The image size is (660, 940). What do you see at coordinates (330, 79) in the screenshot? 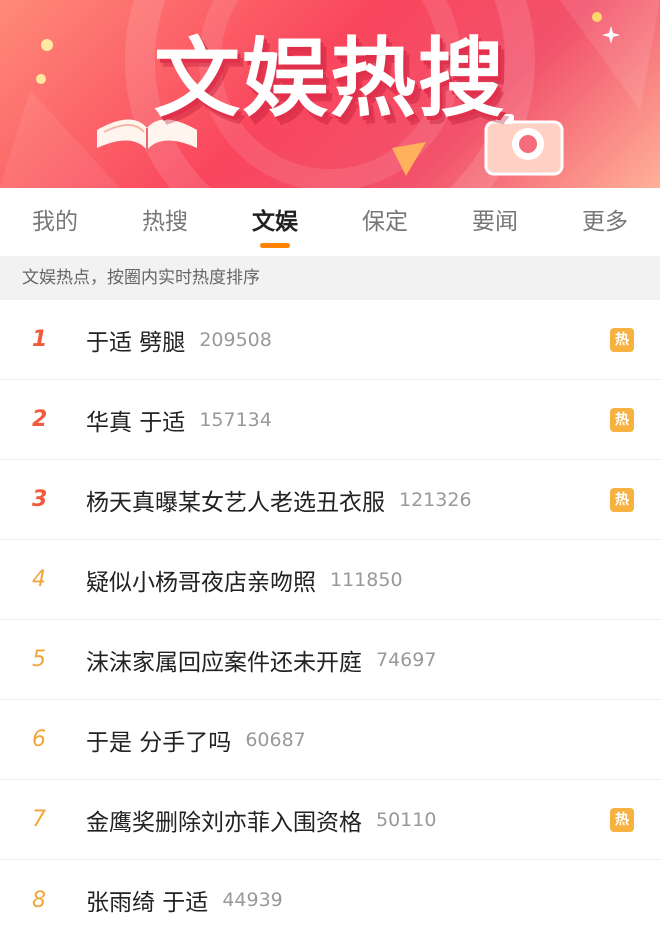
I see `banner-title: 文娱热搜` at bounding box center [330, 79].